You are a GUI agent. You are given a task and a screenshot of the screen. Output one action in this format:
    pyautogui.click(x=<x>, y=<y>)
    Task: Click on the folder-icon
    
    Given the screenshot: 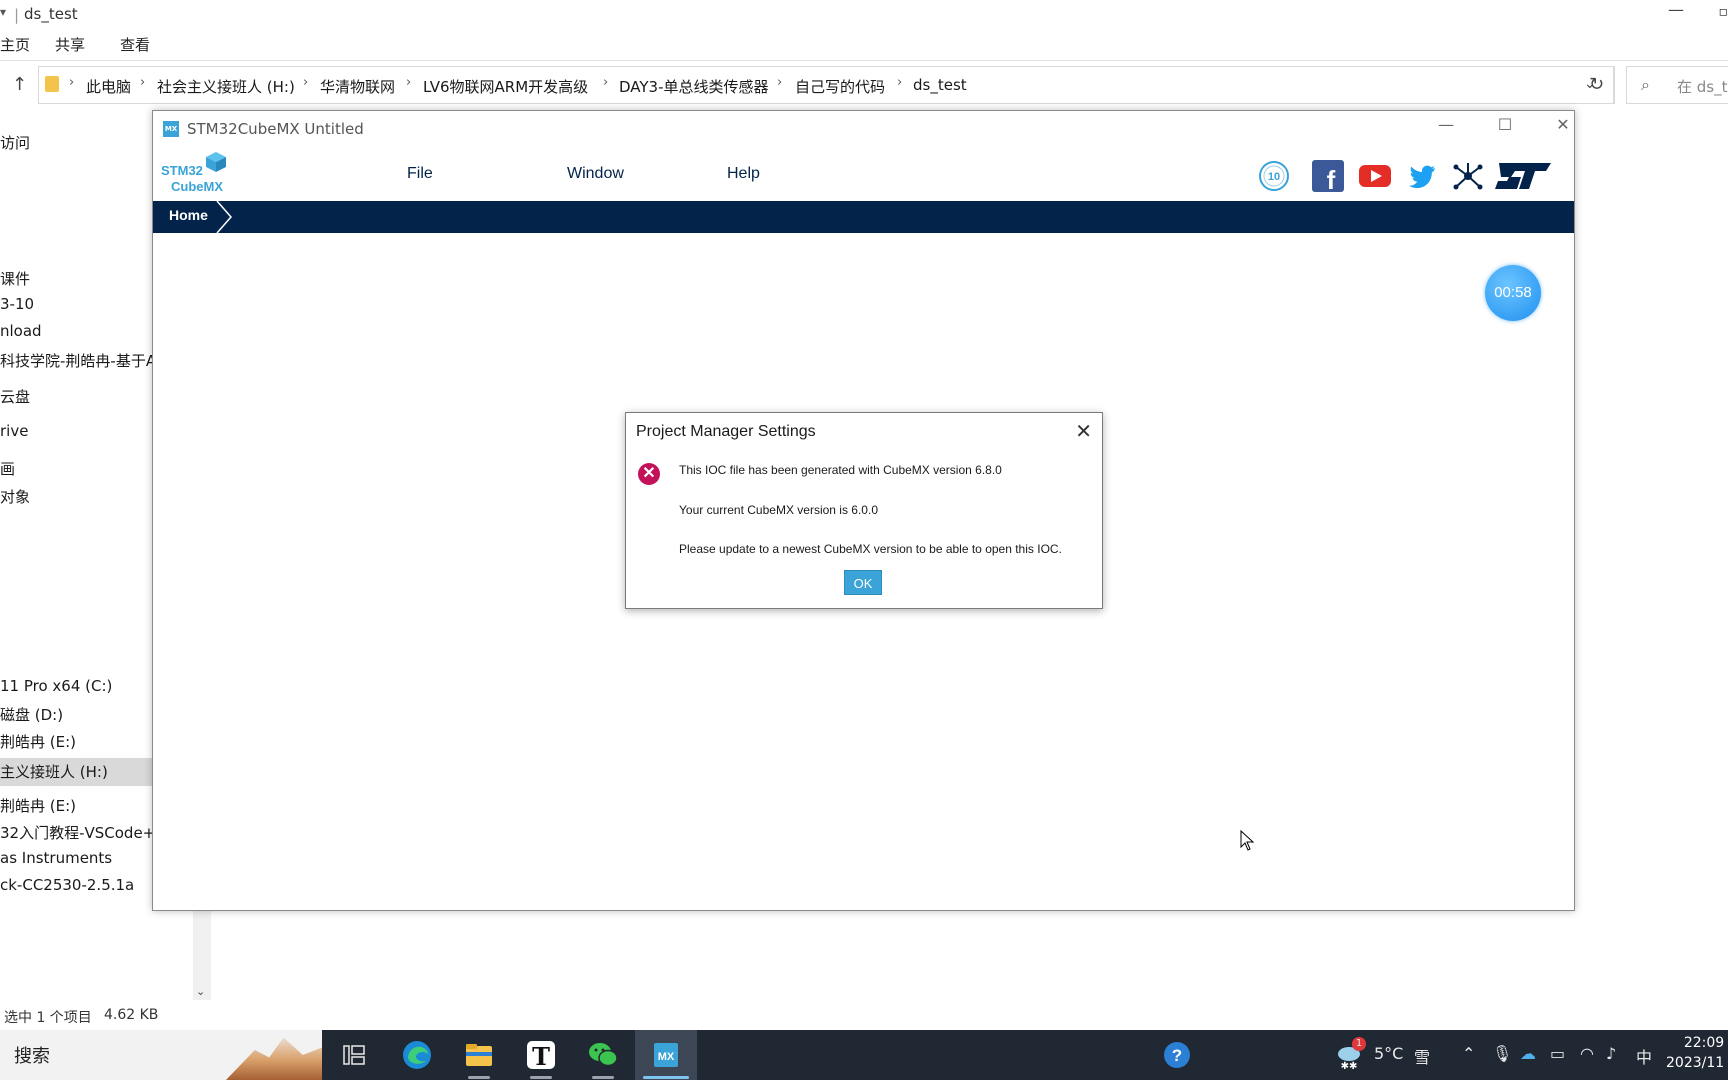 What is the action you would take?
    pyautogui.click(x=52, y=84)
    